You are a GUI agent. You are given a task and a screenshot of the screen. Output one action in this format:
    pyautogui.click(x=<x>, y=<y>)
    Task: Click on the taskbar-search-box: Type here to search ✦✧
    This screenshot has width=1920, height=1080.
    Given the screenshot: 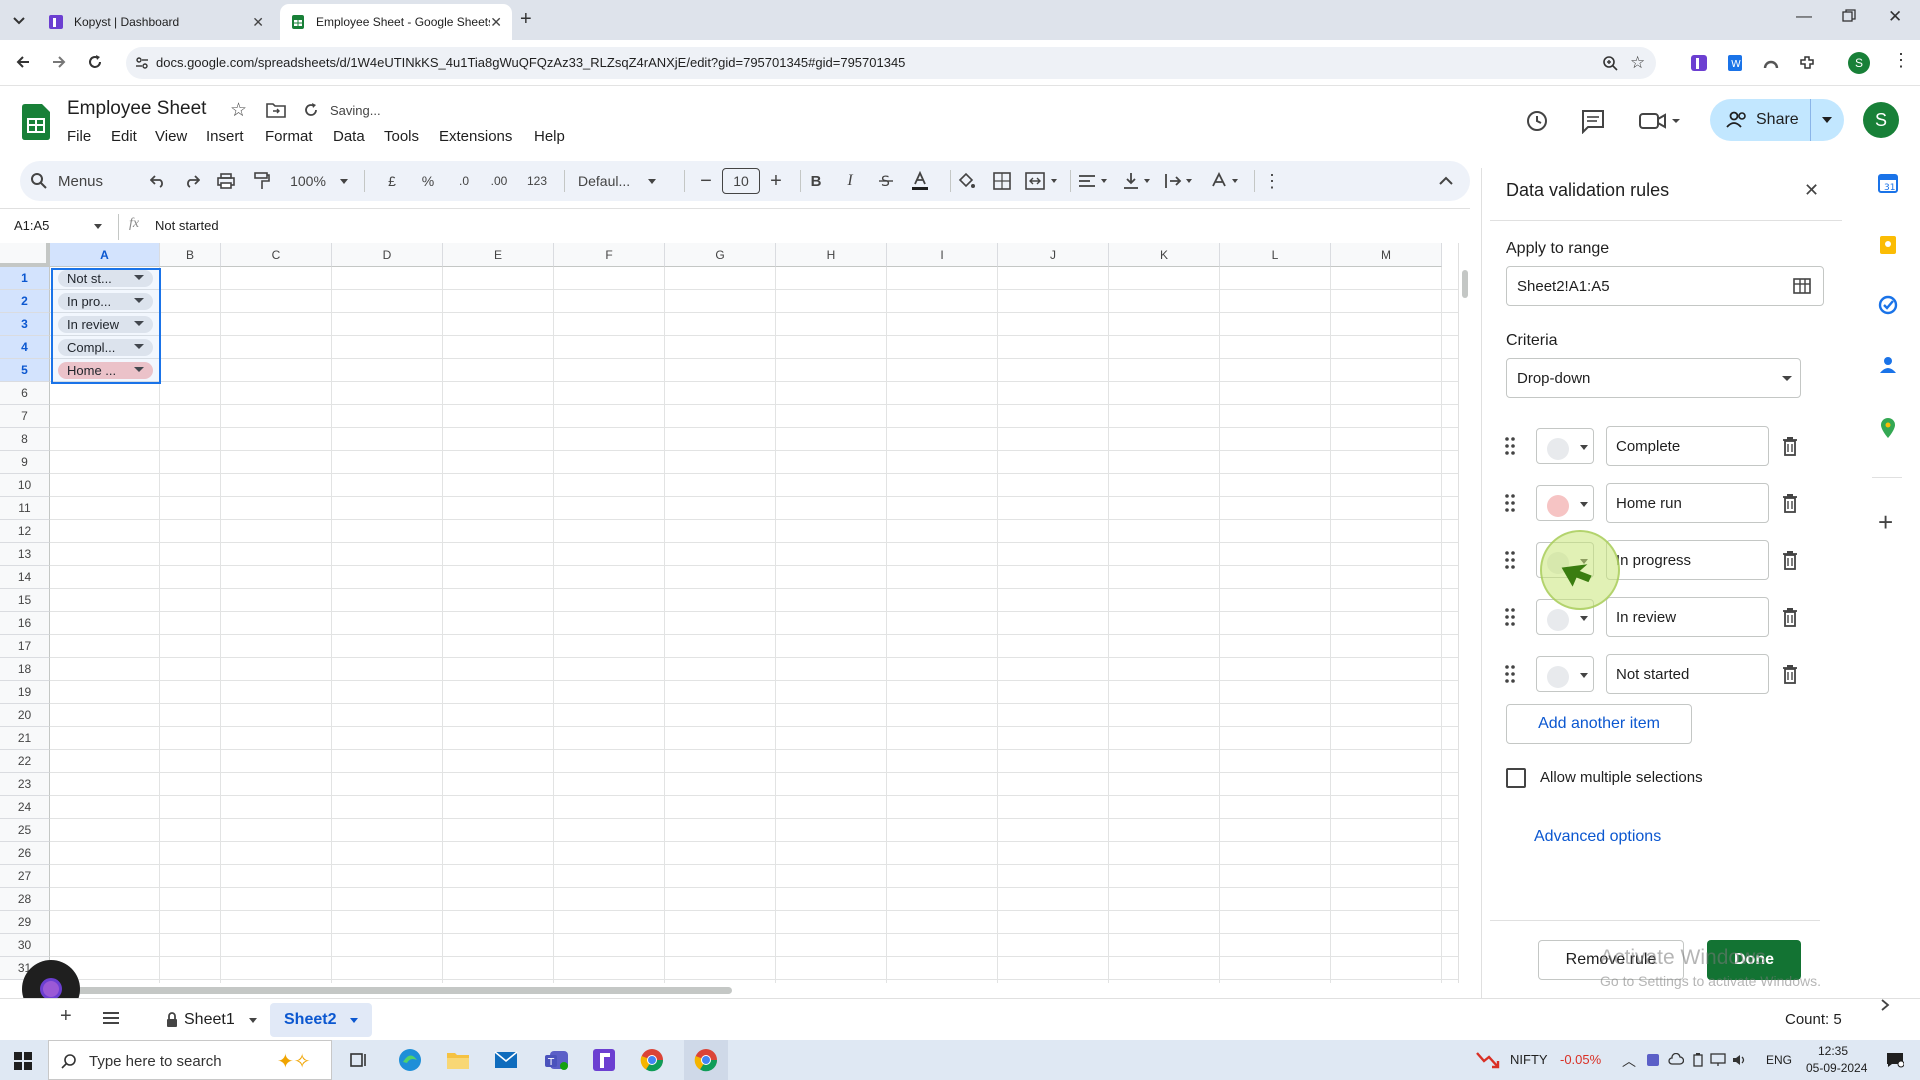 What is the action you would take?
    pyautogui.click(x=190, y=1060)
    